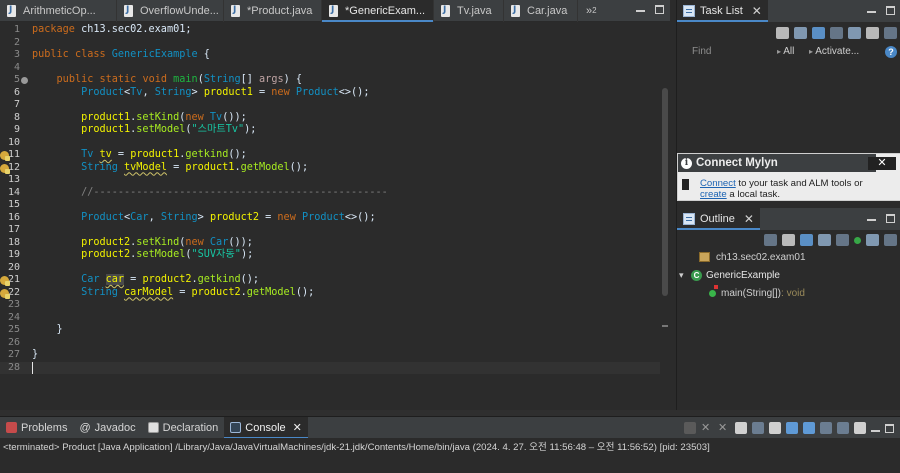  I want to click on hide-local-types-icon, so click(842, 240).